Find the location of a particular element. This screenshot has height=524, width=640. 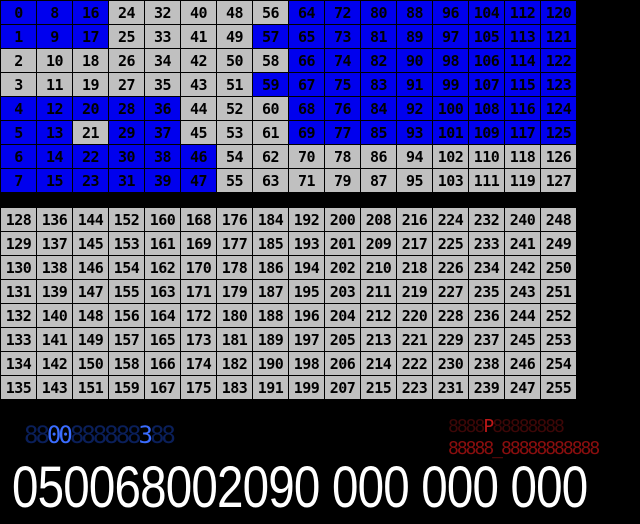

cell-220: 220 is located at coordinates (414, 315).